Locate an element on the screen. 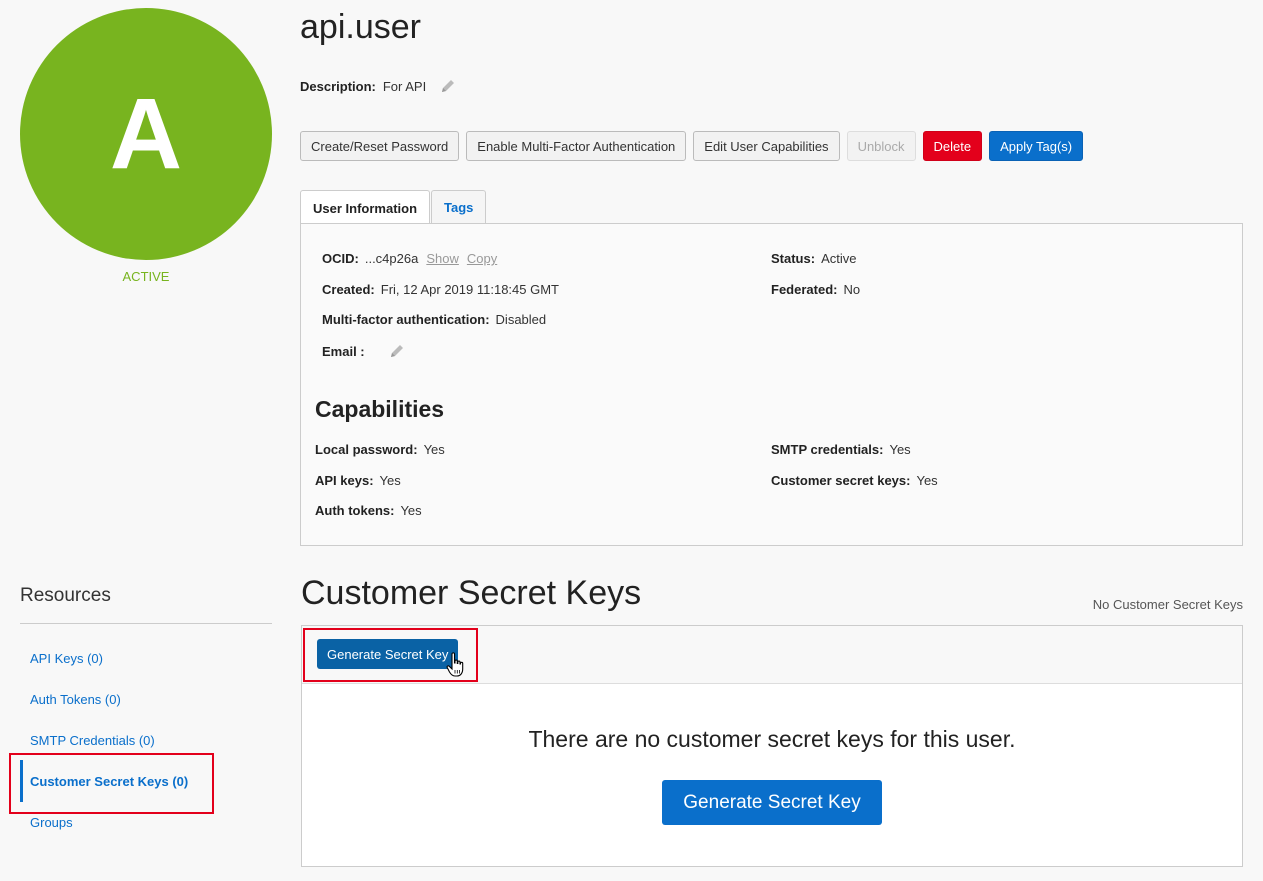 This screenshot has height=881, width=1263. auth-tokens-value: Yes is located at coordinates (411, 510).